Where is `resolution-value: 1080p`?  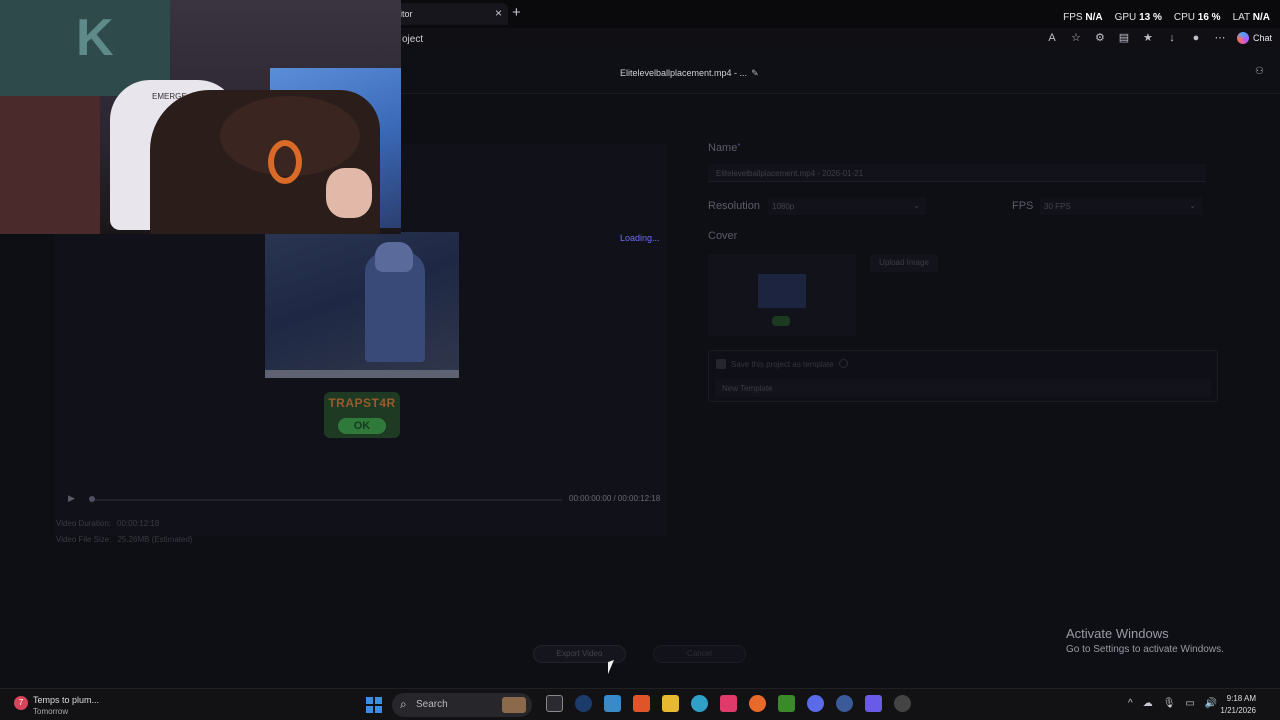 resolution-value: 1080p is located at coordinates (783, 206).